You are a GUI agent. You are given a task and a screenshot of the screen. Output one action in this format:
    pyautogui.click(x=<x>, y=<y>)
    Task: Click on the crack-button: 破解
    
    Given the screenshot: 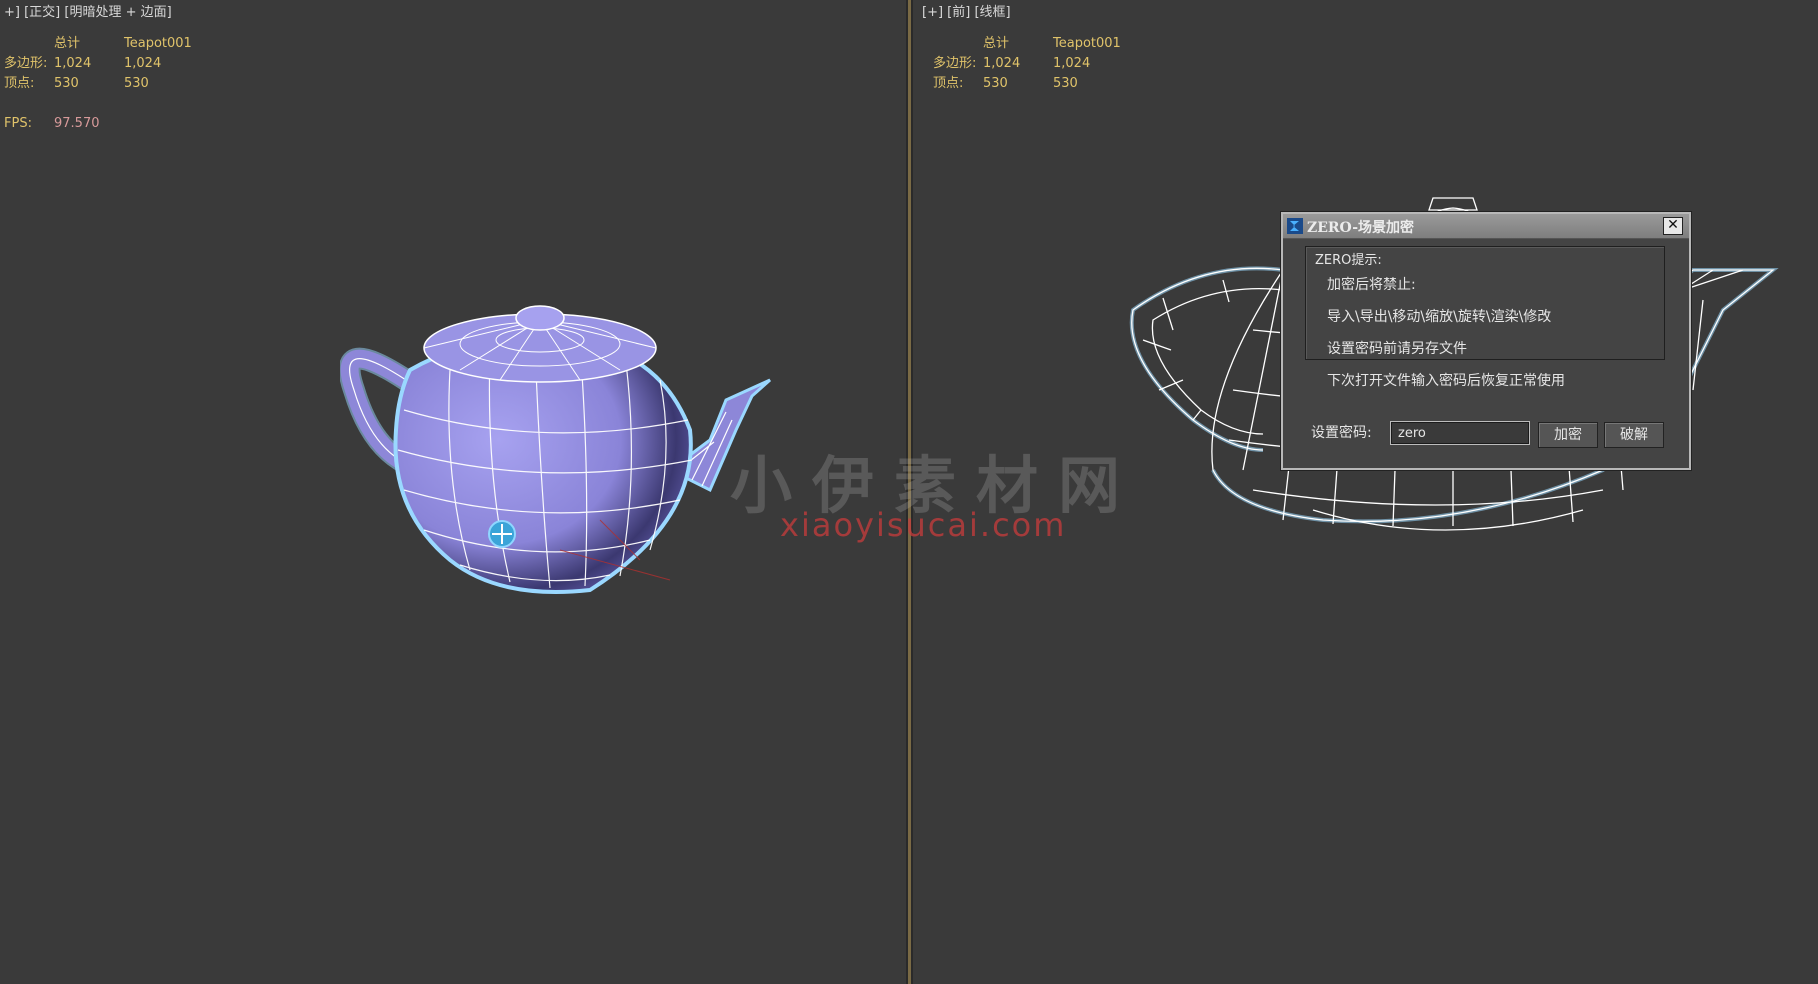 What is the action you would take?
    pyautogui.click(x=1634, y=435)
    